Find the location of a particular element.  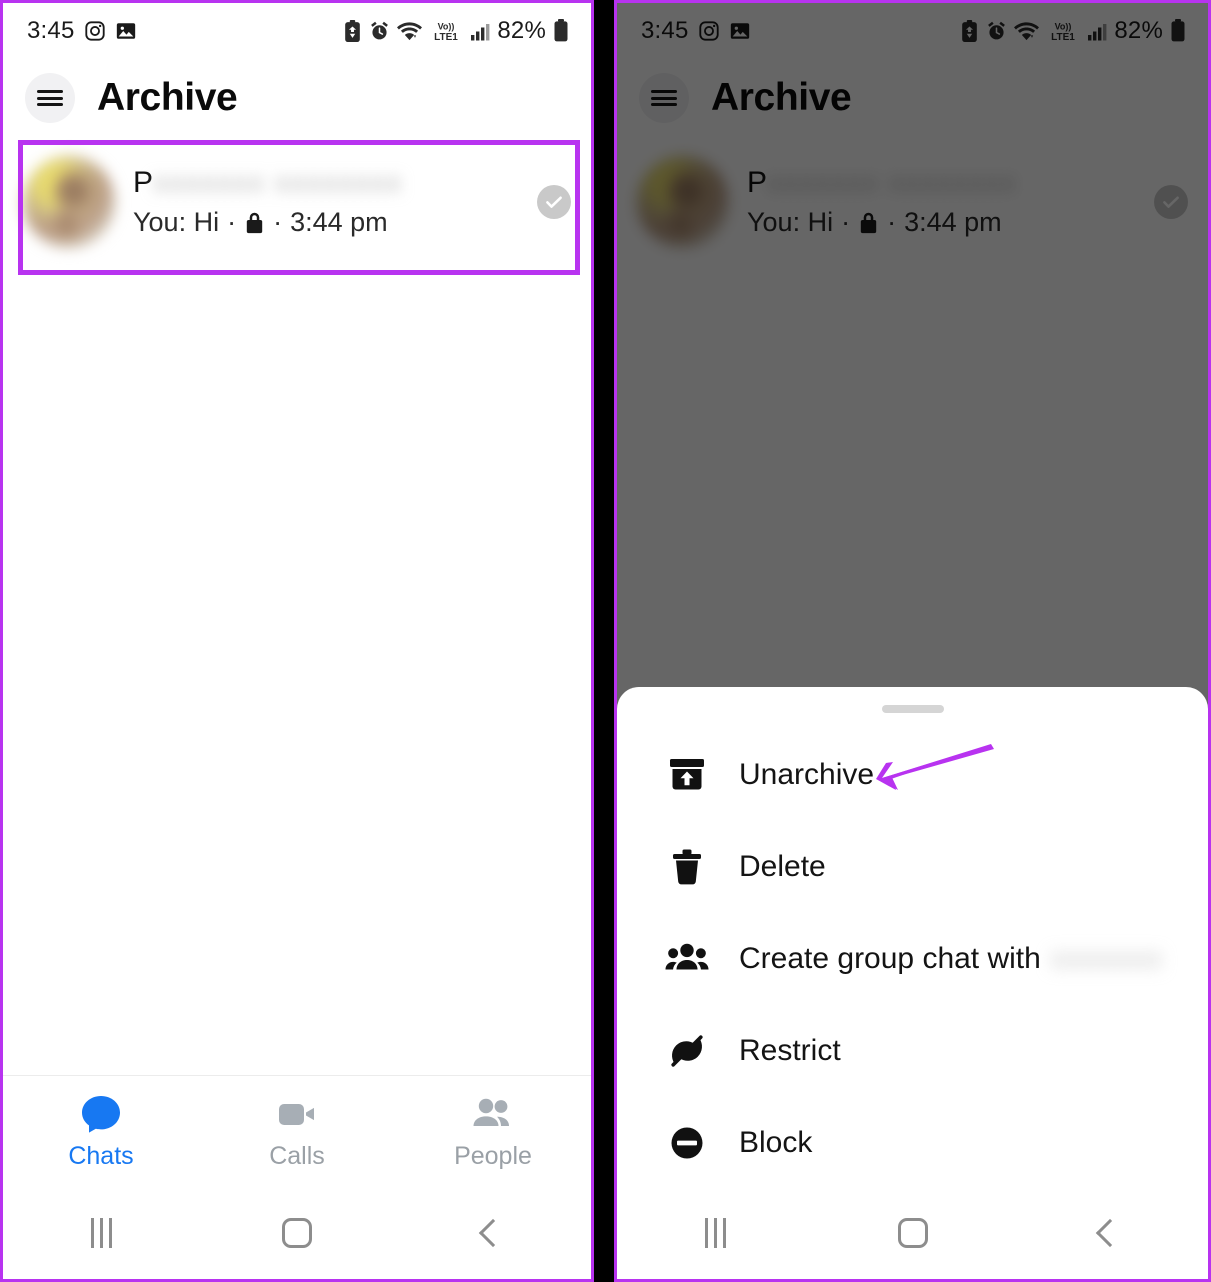

unarchive-icon is located at coordinates (687, 775).